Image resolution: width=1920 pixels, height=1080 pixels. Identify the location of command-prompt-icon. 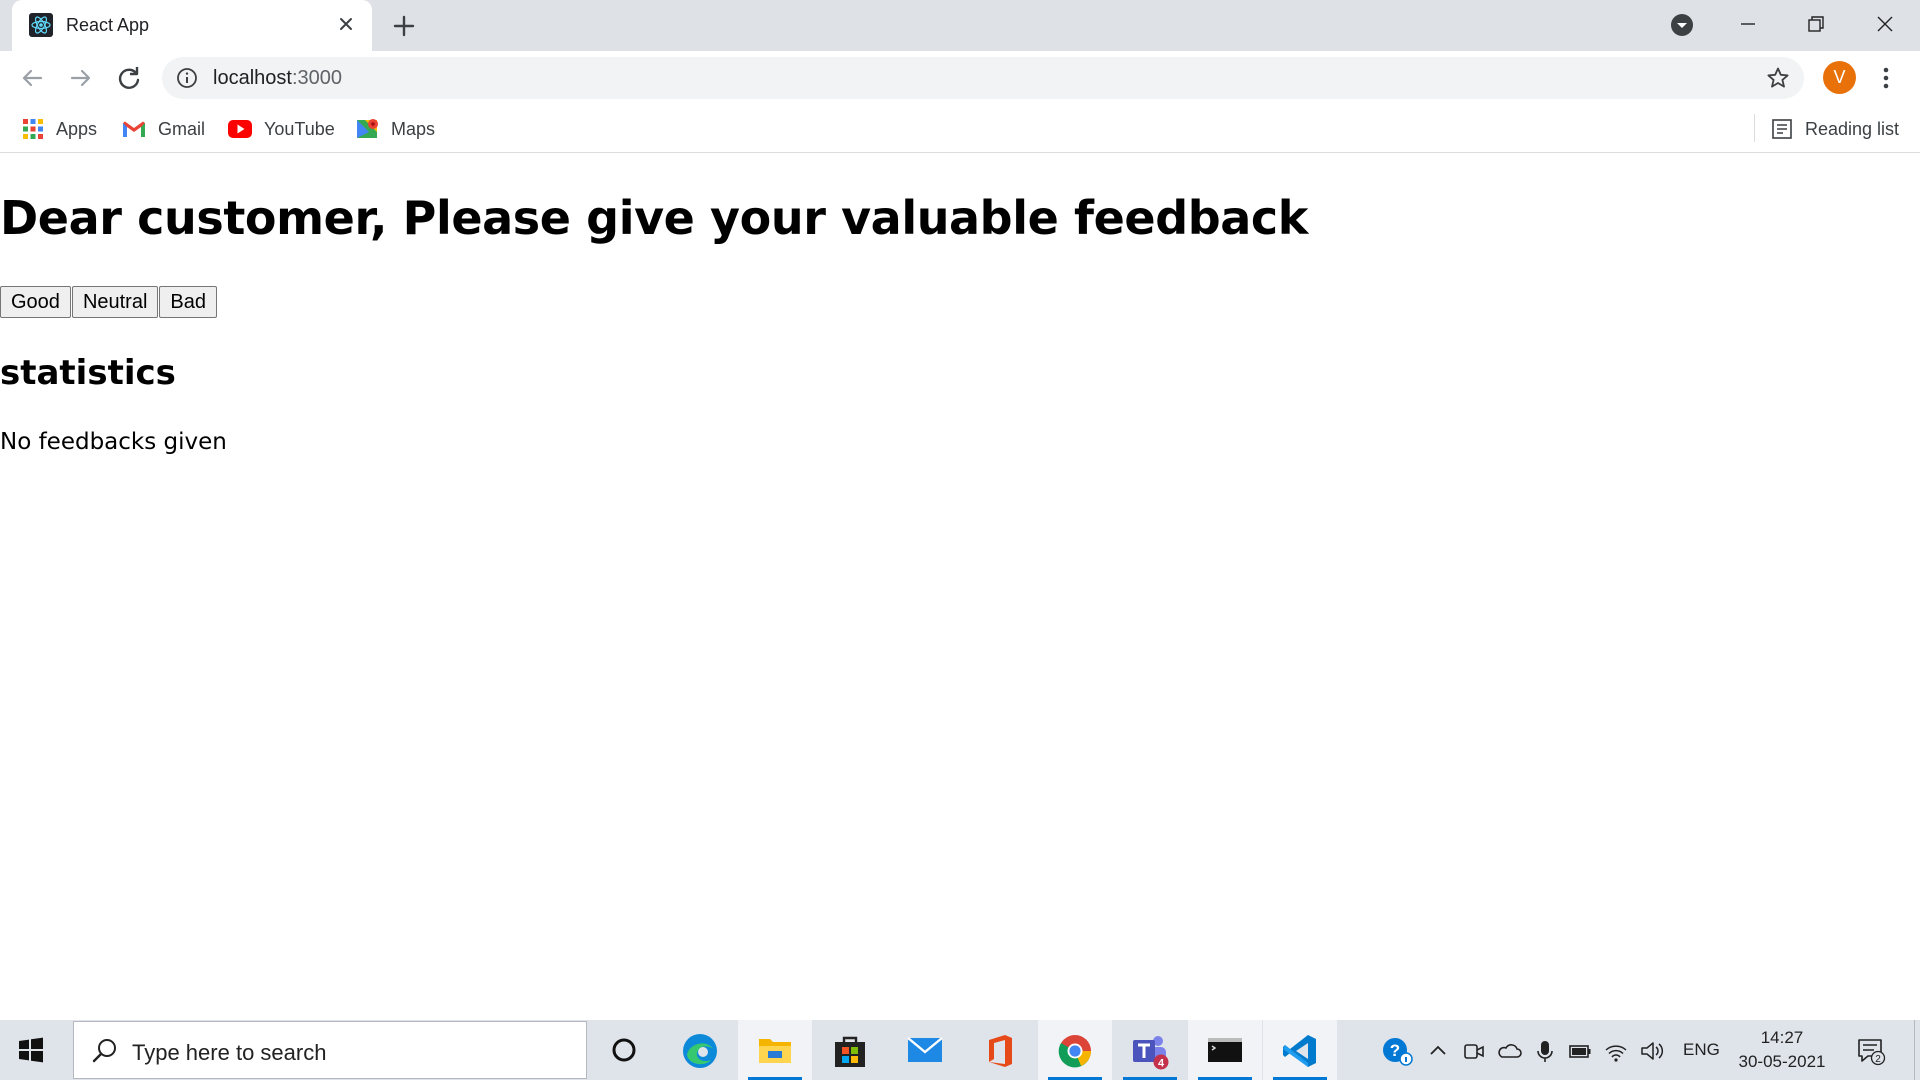
(1225, 1050).